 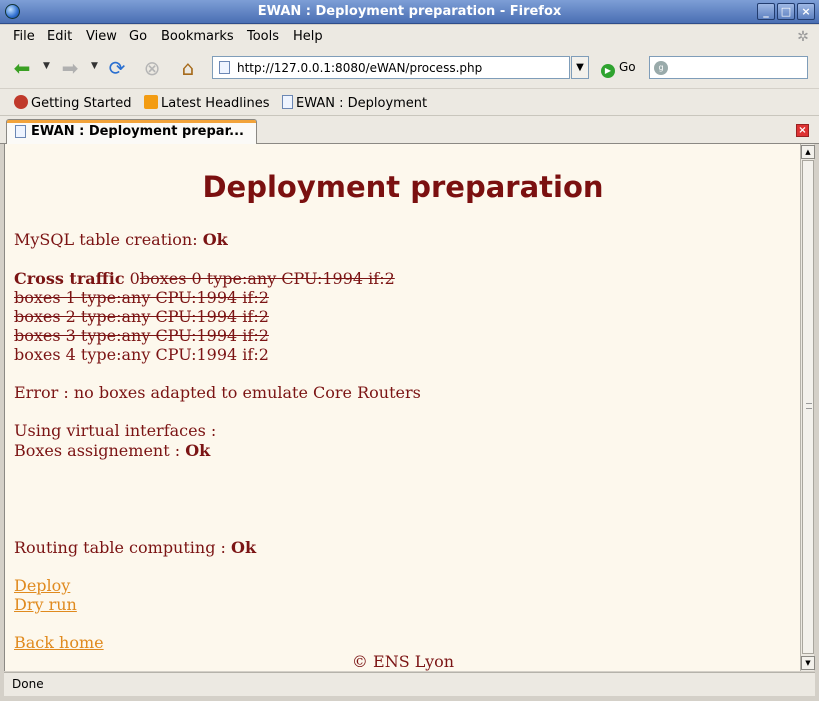 What do you see at coordinates (362, 103) in the screenshot?
I see `bookmark-label: EWAN : Deployment` at bounding box center [362, 103].